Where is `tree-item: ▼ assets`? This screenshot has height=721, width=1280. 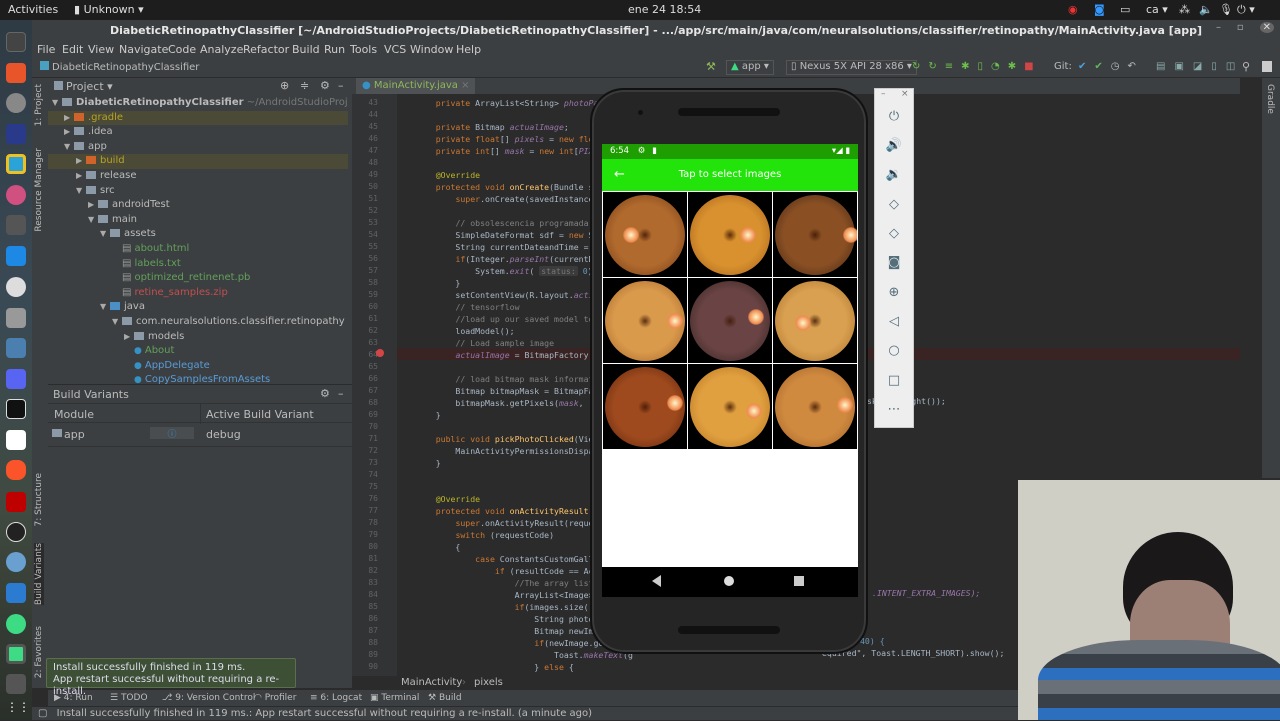
tree-item: ▼ assets is located at coordinates (198, 234).